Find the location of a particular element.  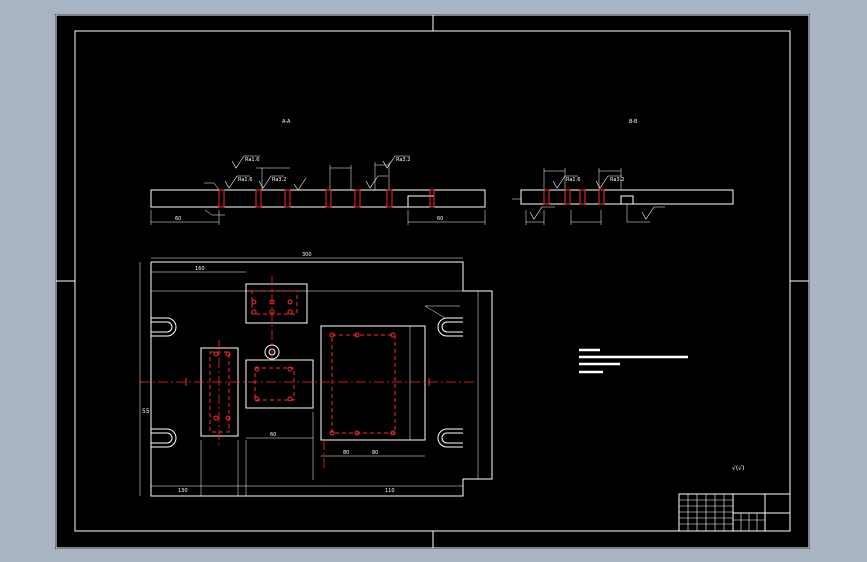

dim-130: 130 is located at coordinates (183, 491).